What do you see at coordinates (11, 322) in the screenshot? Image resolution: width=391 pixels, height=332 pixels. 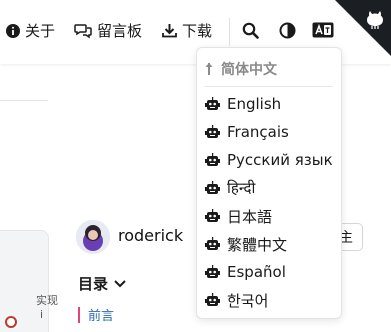 I see `side-card-marker` at bounding box center [11, 322].